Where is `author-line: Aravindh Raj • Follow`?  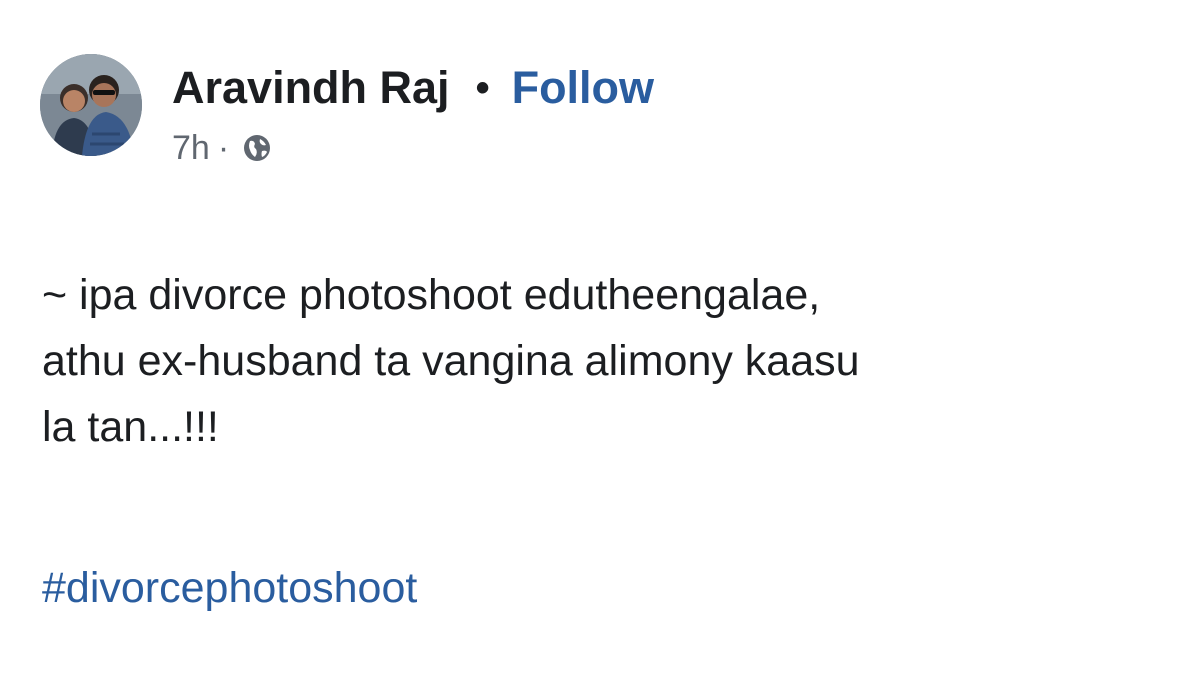
author-line: Aravindh Raj • Follow is located at coordinates (413, 88).